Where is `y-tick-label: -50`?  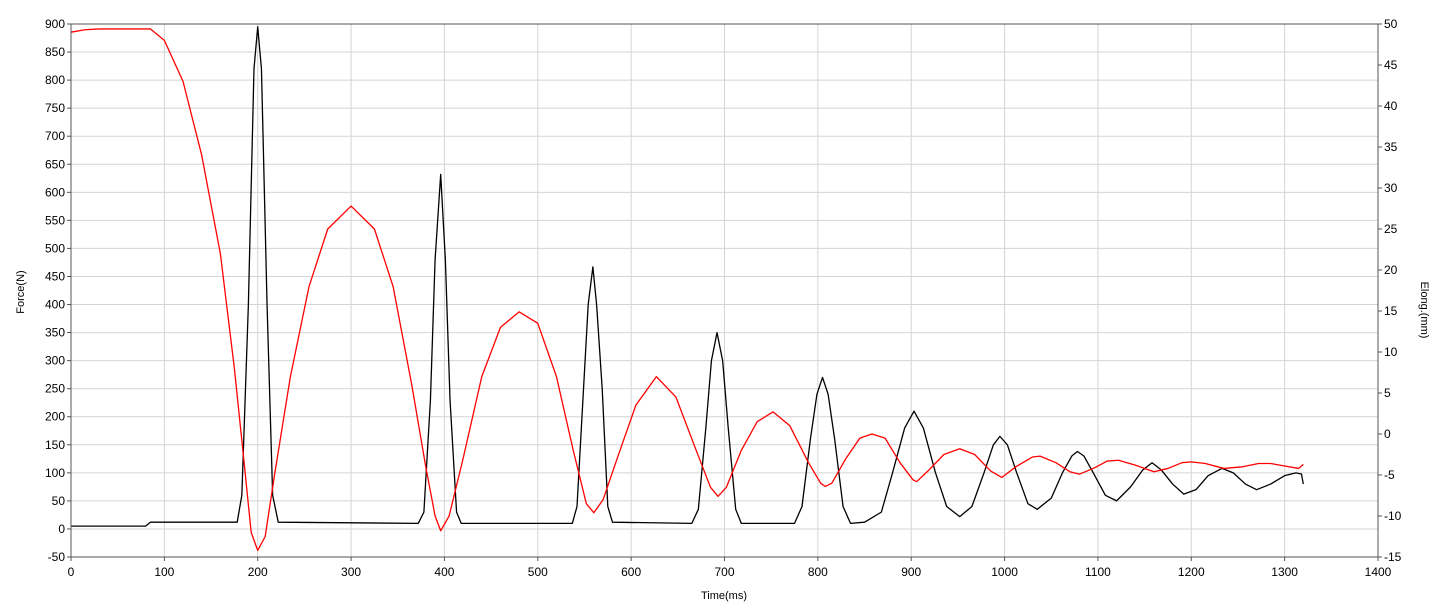 y-tick-label: -50 is located at coordinates (57, 557).